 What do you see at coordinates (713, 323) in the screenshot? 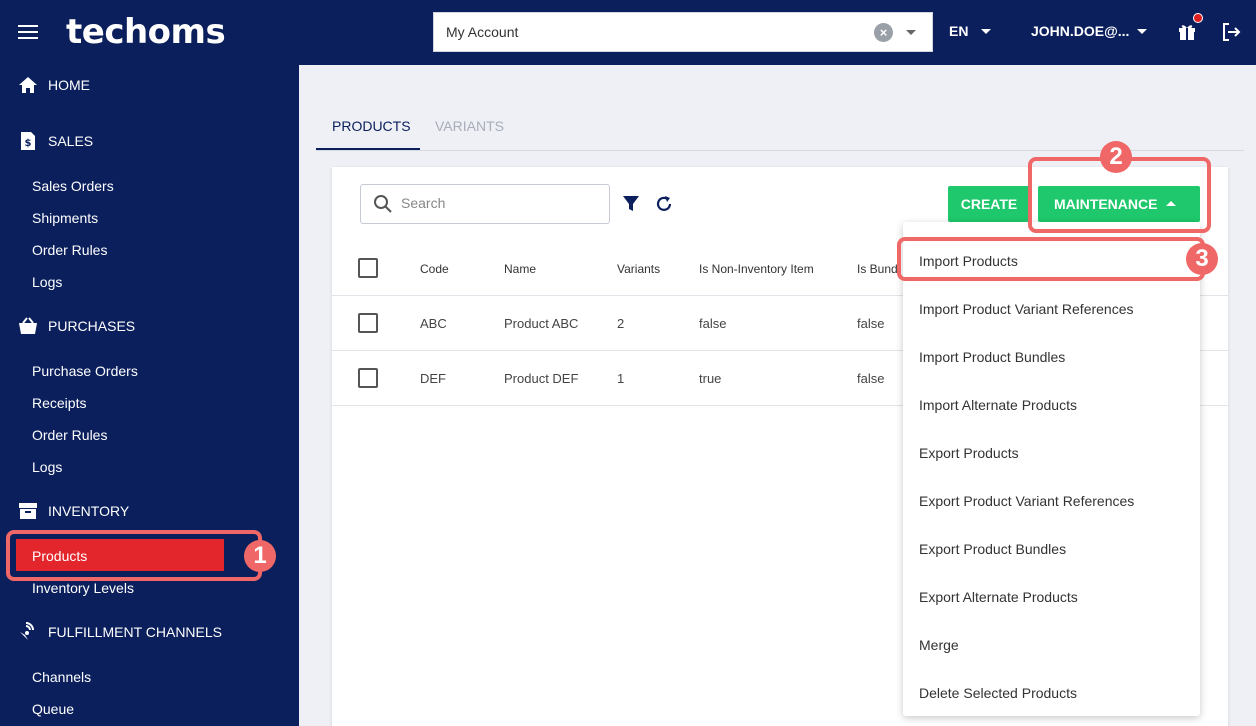
I see `cell-non-inventory: false` at bounding box center [713, 323].